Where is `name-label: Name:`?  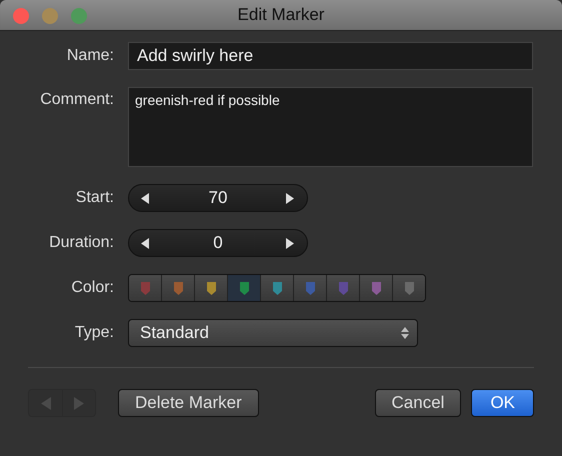 name-label: Name: is located at coordinates (90, 56).